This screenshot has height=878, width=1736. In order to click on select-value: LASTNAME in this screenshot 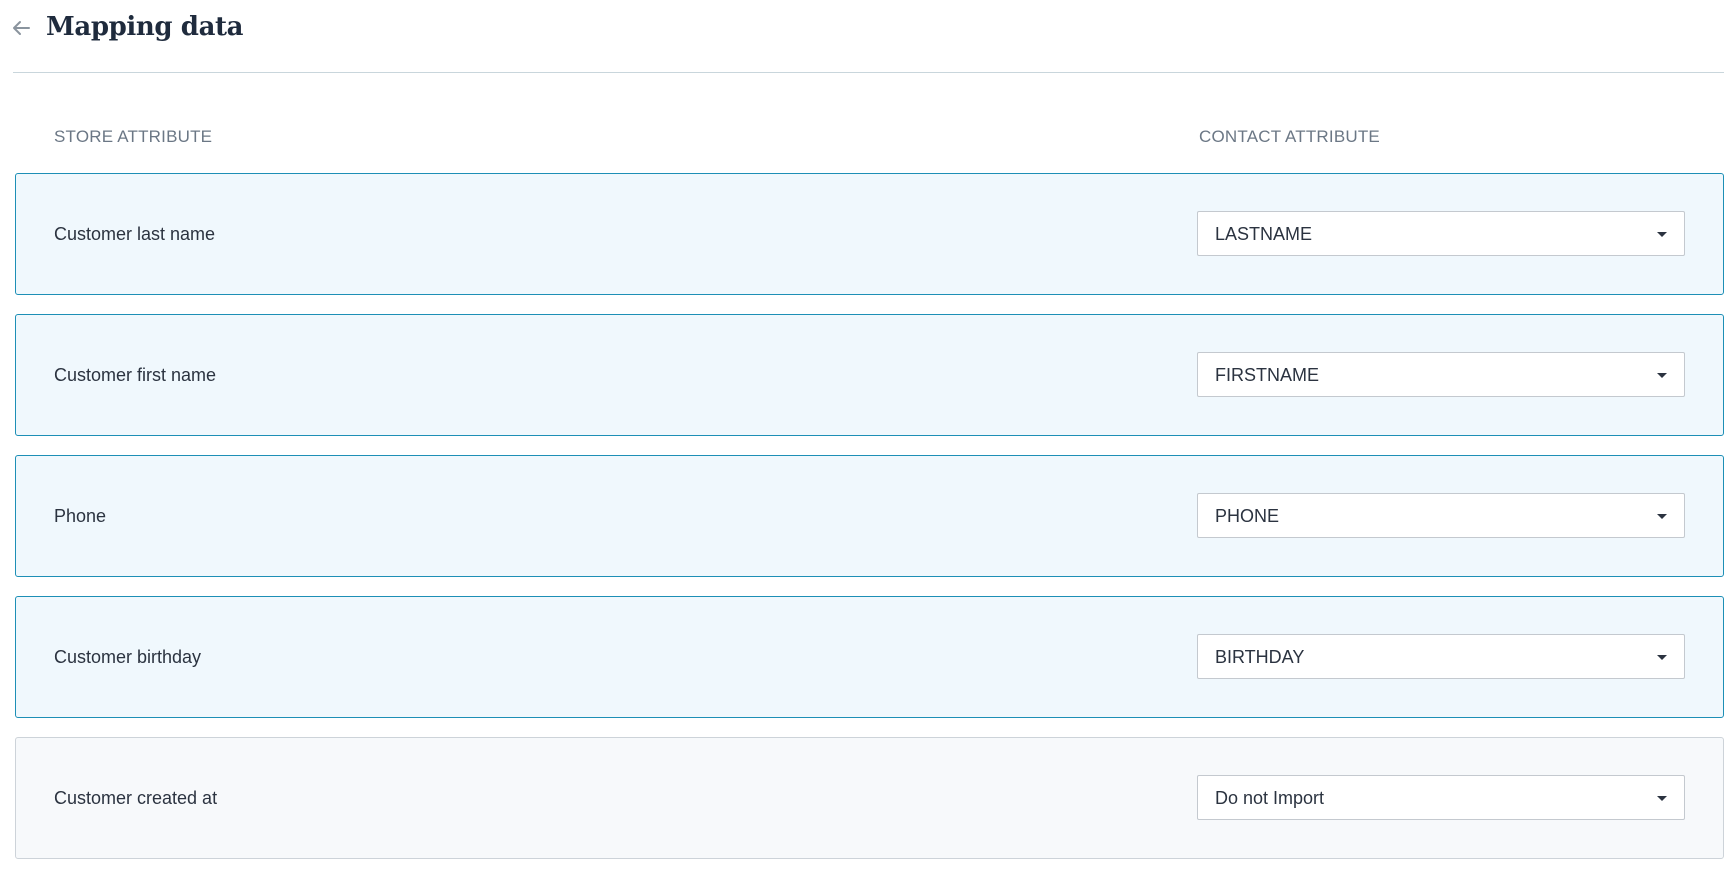, I will do `click(1264, 233)`.